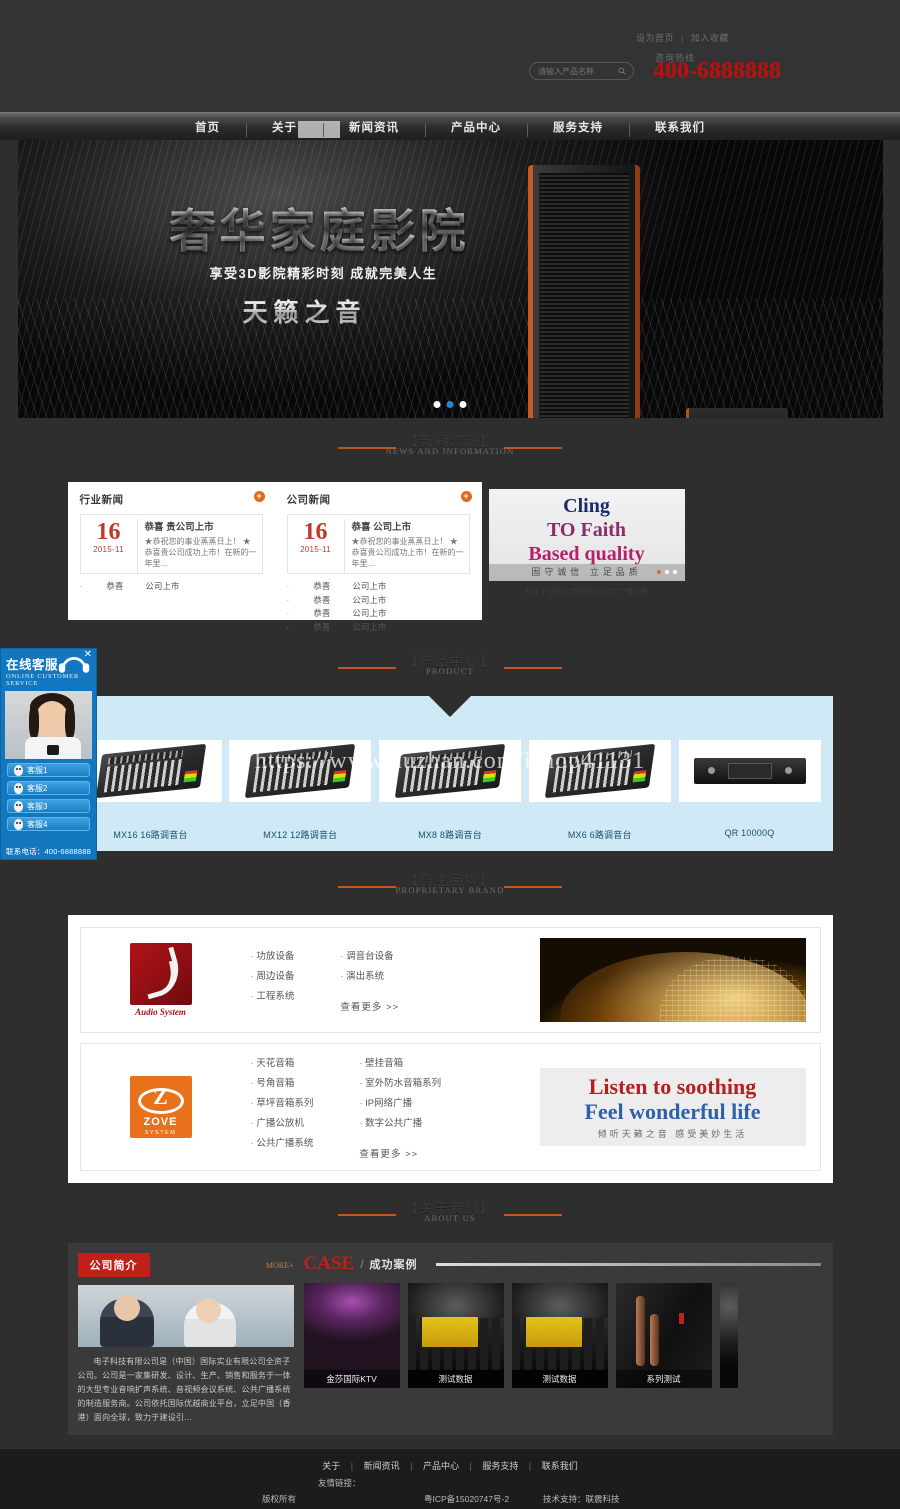  Describe the element at coordinates (400, 1064) in the screenshot. I see `brand-category-item: 壁挂音箱` at that location.